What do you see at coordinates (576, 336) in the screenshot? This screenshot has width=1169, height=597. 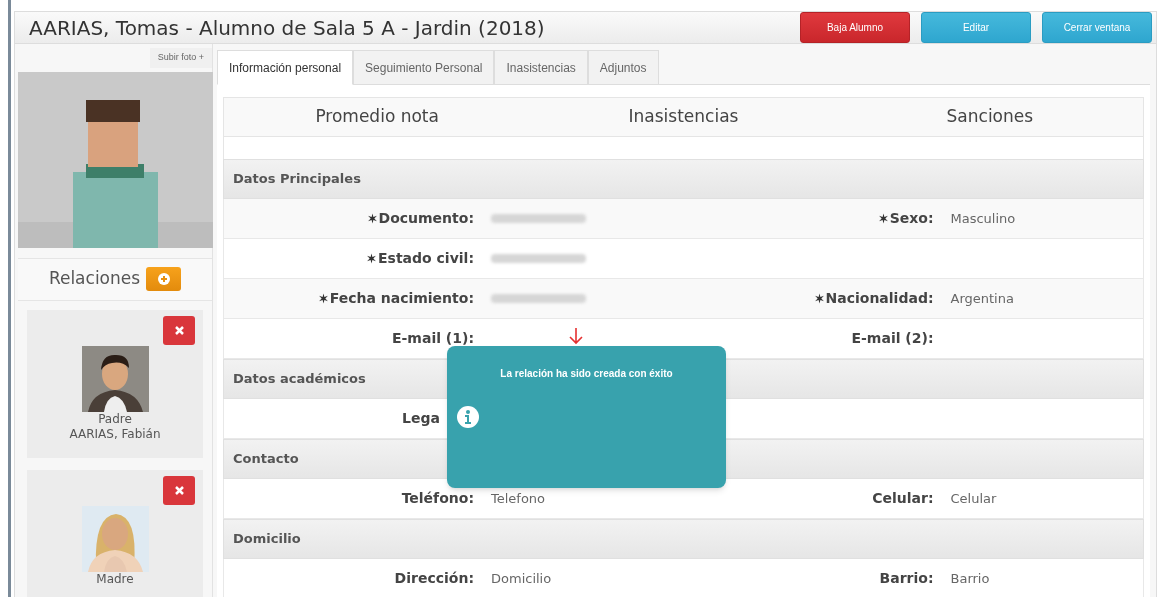 I see `arrow-down-icon` at bounding box center [576, 336].